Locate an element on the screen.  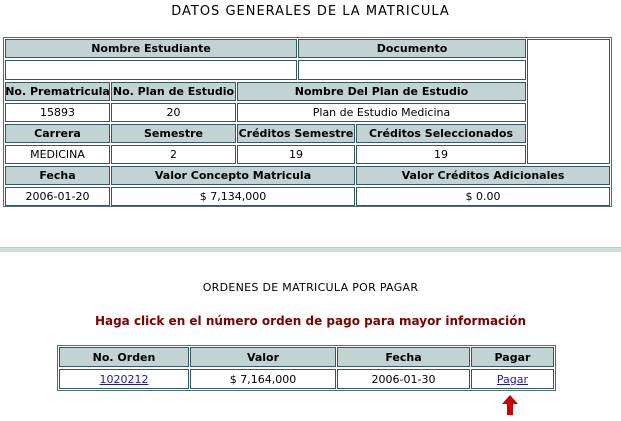
nombre-plan-value: Plan de Estudio Medicina is located at coordinates (381, 112).